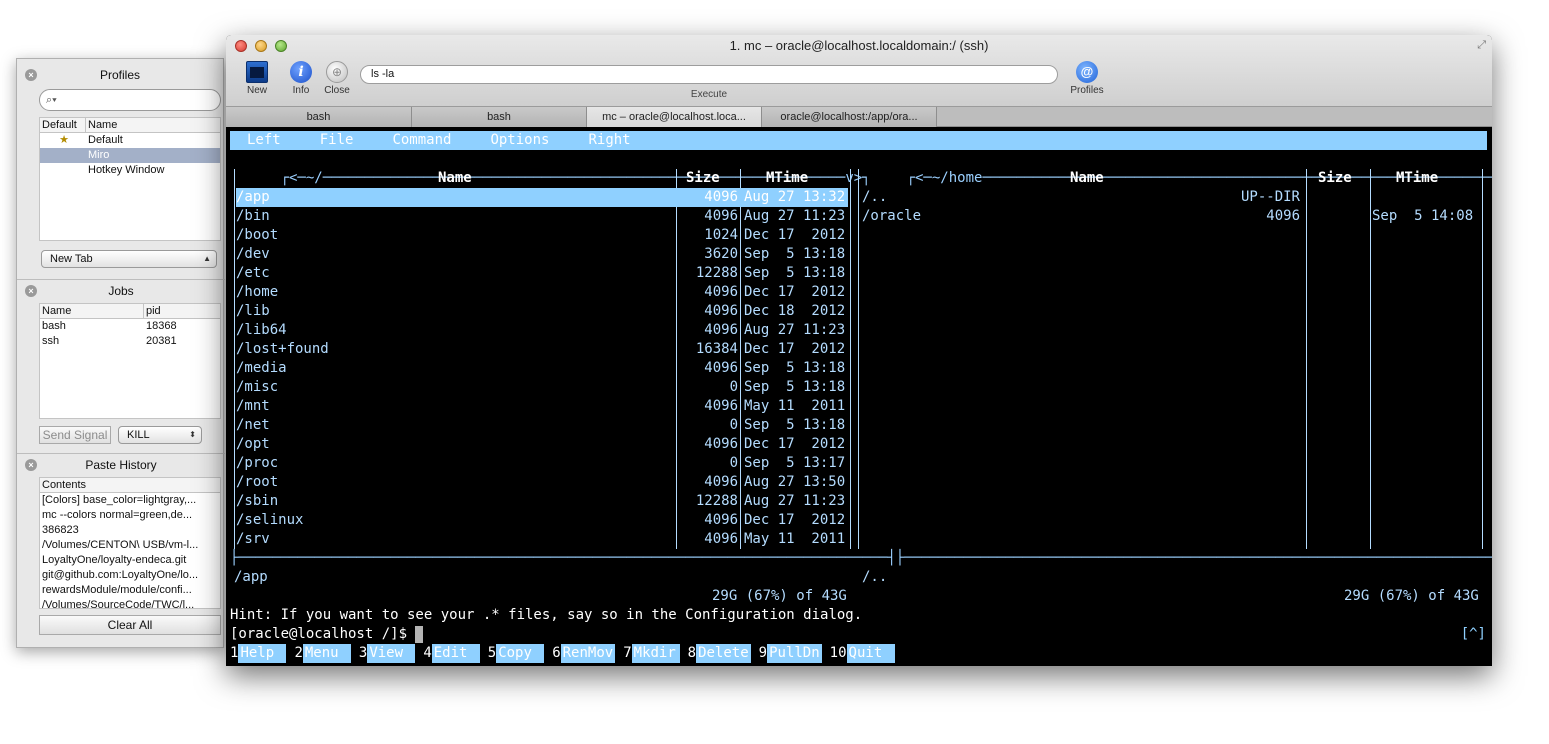  What do you see at coordinates (130, 485) in the screenshot?
I see `column-contents: Contents` at bounding box center [130, 485].